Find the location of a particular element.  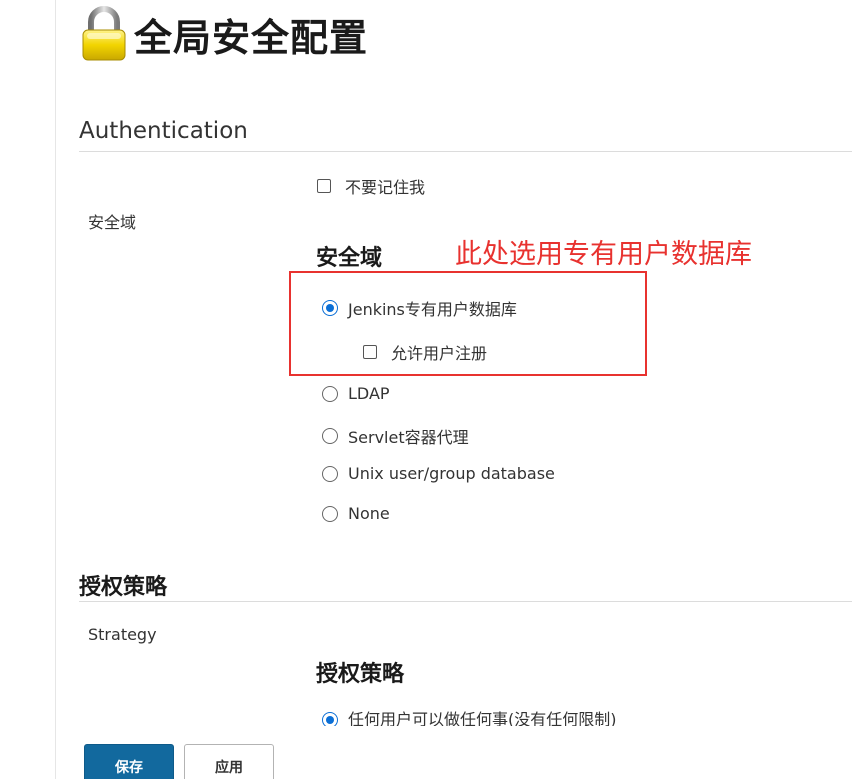

allow-signup-checkbox is located at coordinates (370, 352).